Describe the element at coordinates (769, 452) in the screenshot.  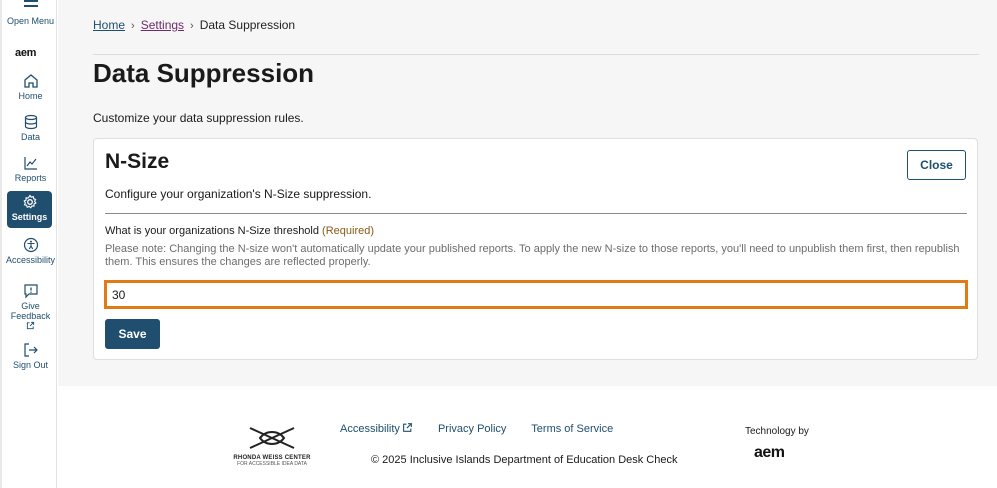
I see `aem-footer-logo: aem` at that location.